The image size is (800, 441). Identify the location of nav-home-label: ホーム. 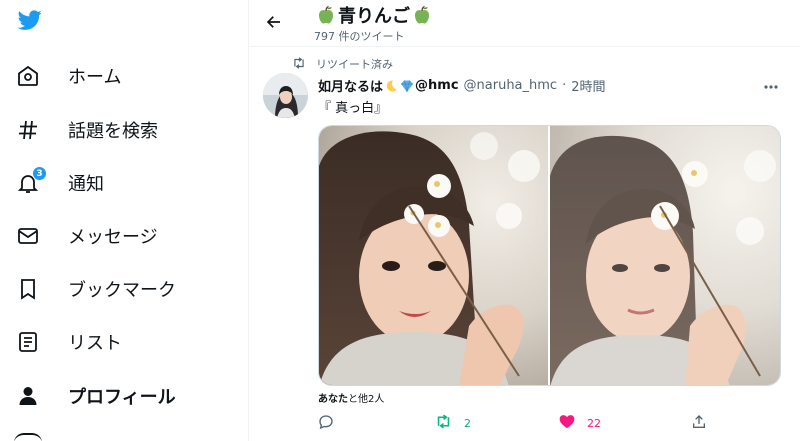
(95, 77).